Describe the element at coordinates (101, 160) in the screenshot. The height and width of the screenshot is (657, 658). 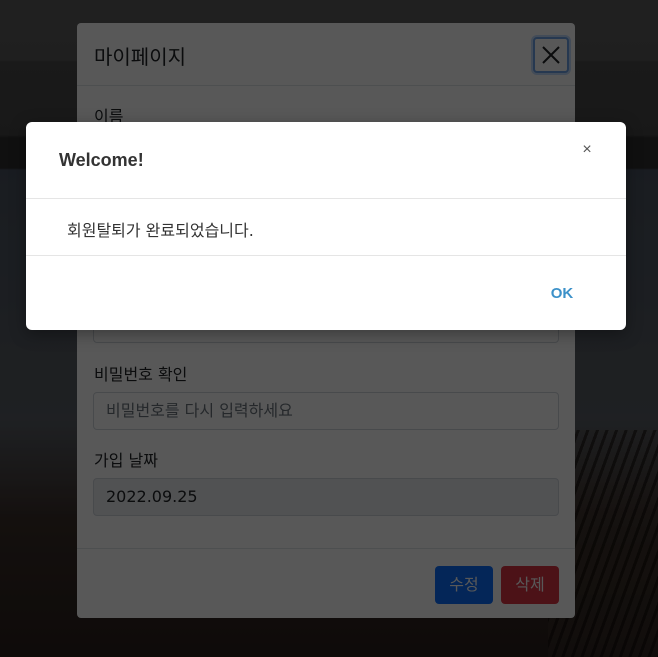
I see `alert-title: Welcome!` at that location.